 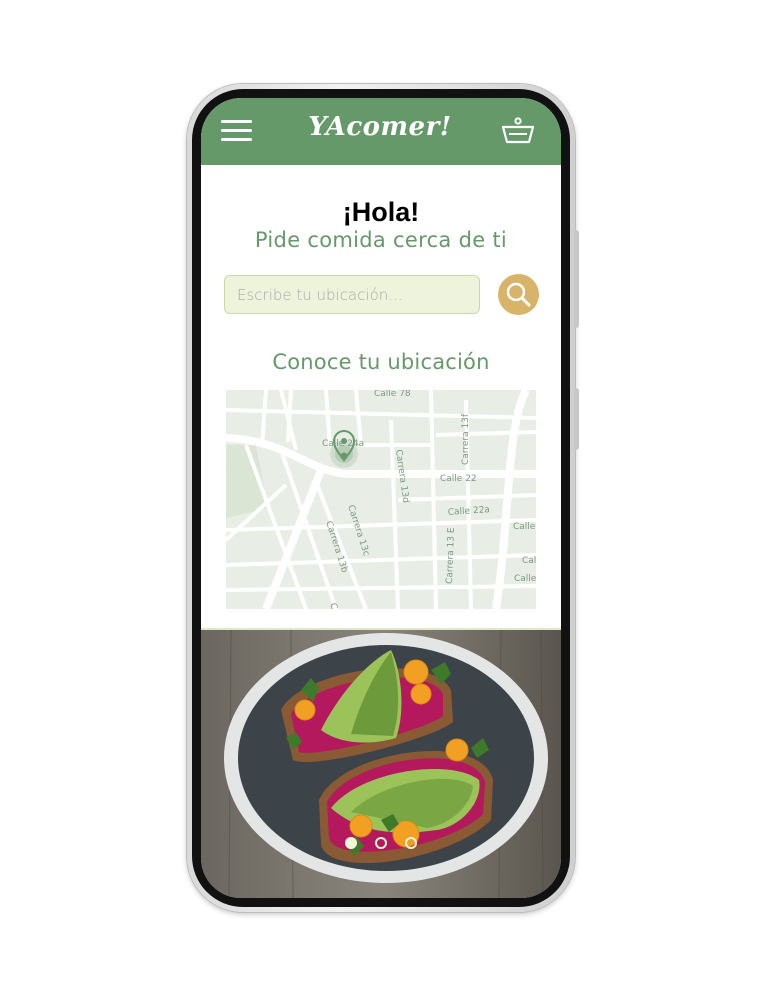 I want to click on location-section-title: Conoce tu ubicación, so click(x=381, y=362).